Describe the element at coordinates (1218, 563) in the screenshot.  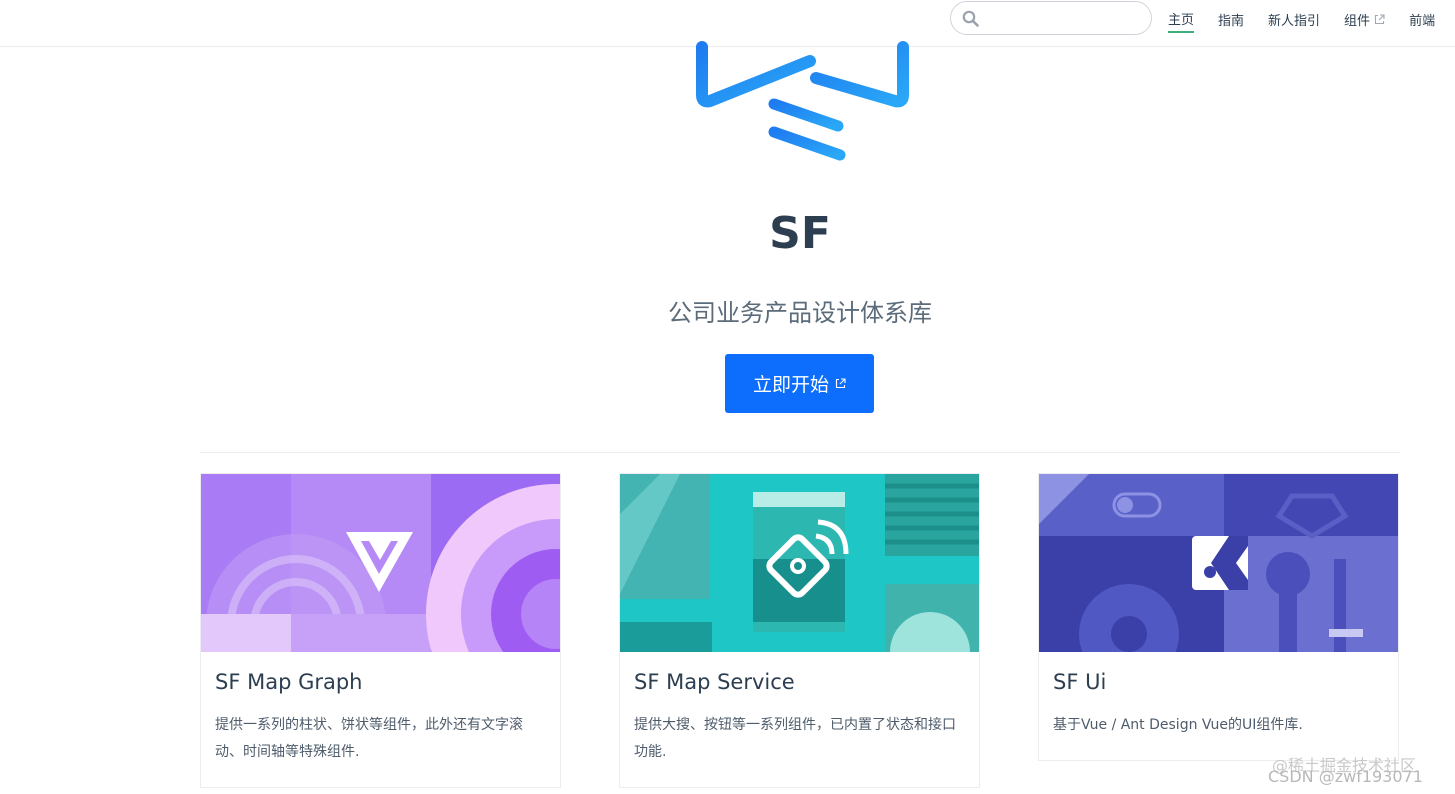
I see `sf-ui-illustration` at that location.